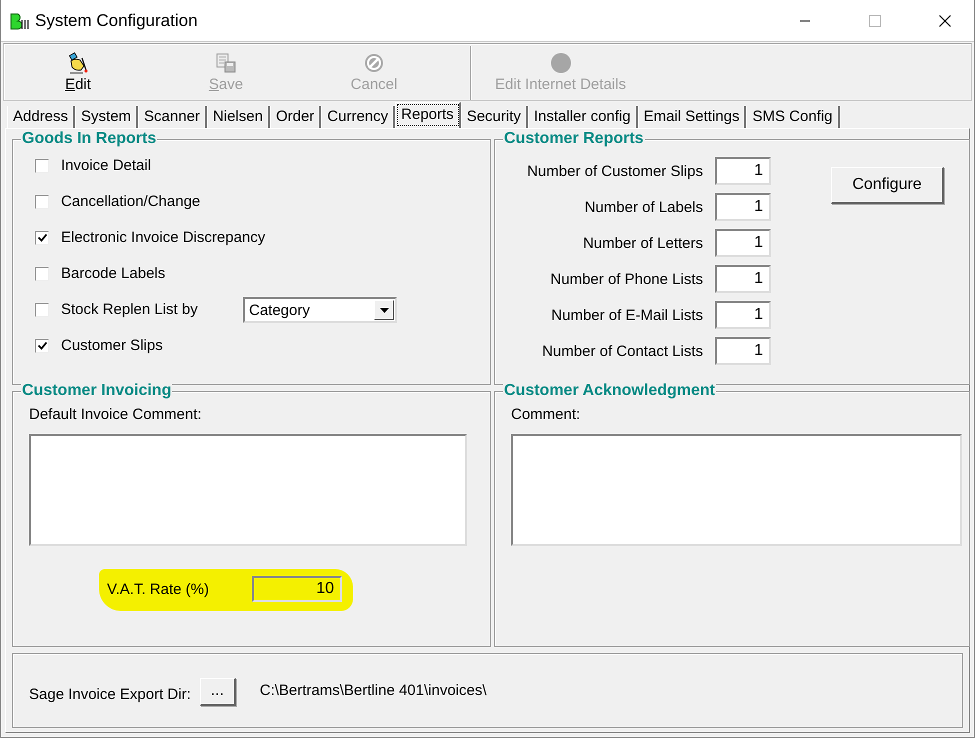 This screenshot has height=738, width=975. Describe the element at coordinates (106, 117) in the screenshot. I see `tab: System` at that location.